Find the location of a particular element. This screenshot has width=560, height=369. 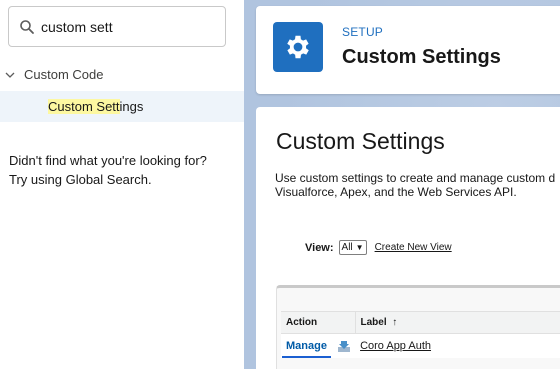

breadcrumb: SETUP is located at coordinates (363, 32).